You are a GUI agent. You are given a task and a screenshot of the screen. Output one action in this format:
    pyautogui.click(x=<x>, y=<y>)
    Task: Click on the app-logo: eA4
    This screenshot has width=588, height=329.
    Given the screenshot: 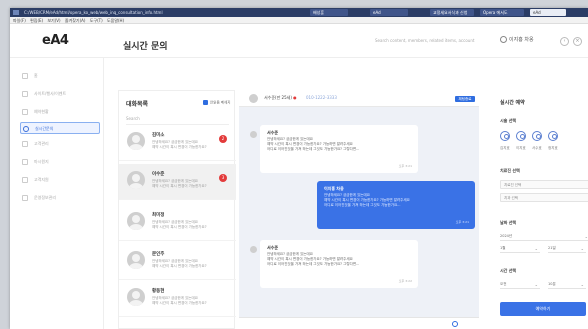 What is the action you would take?
    pyautogui.click(x=55, y=40)
    